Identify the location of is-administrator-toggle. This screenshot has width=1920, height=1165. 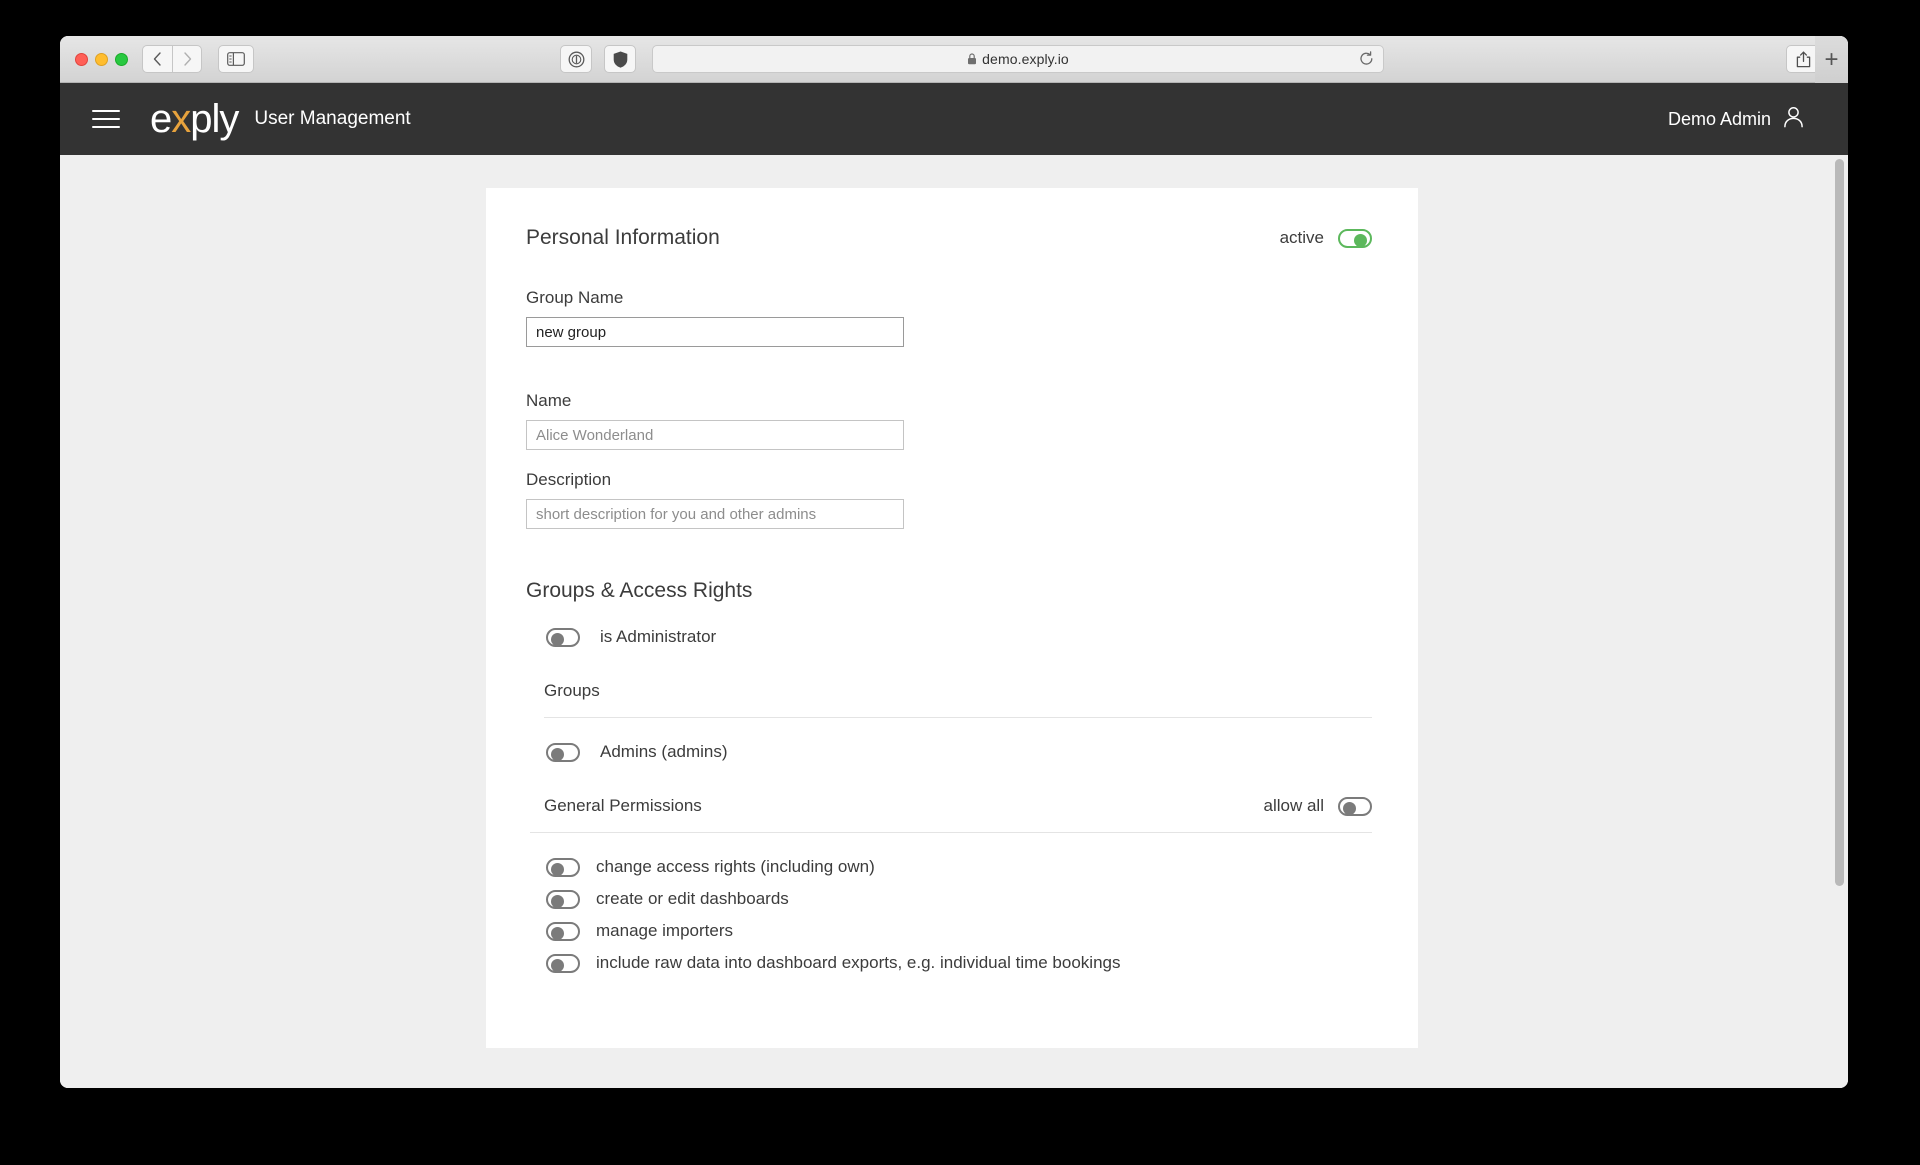
(563, 637).